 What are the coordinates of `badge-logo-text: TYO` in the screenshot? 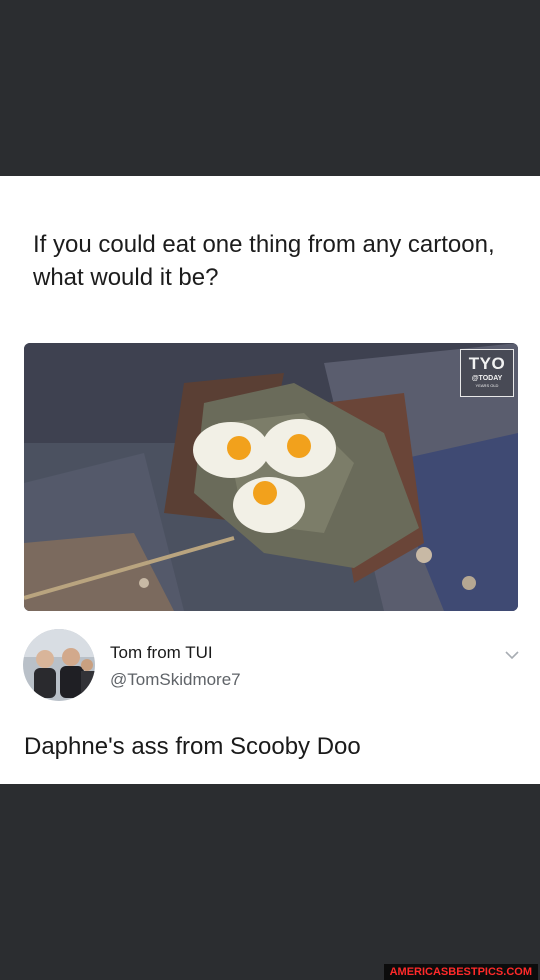 It's located at (487, 363).